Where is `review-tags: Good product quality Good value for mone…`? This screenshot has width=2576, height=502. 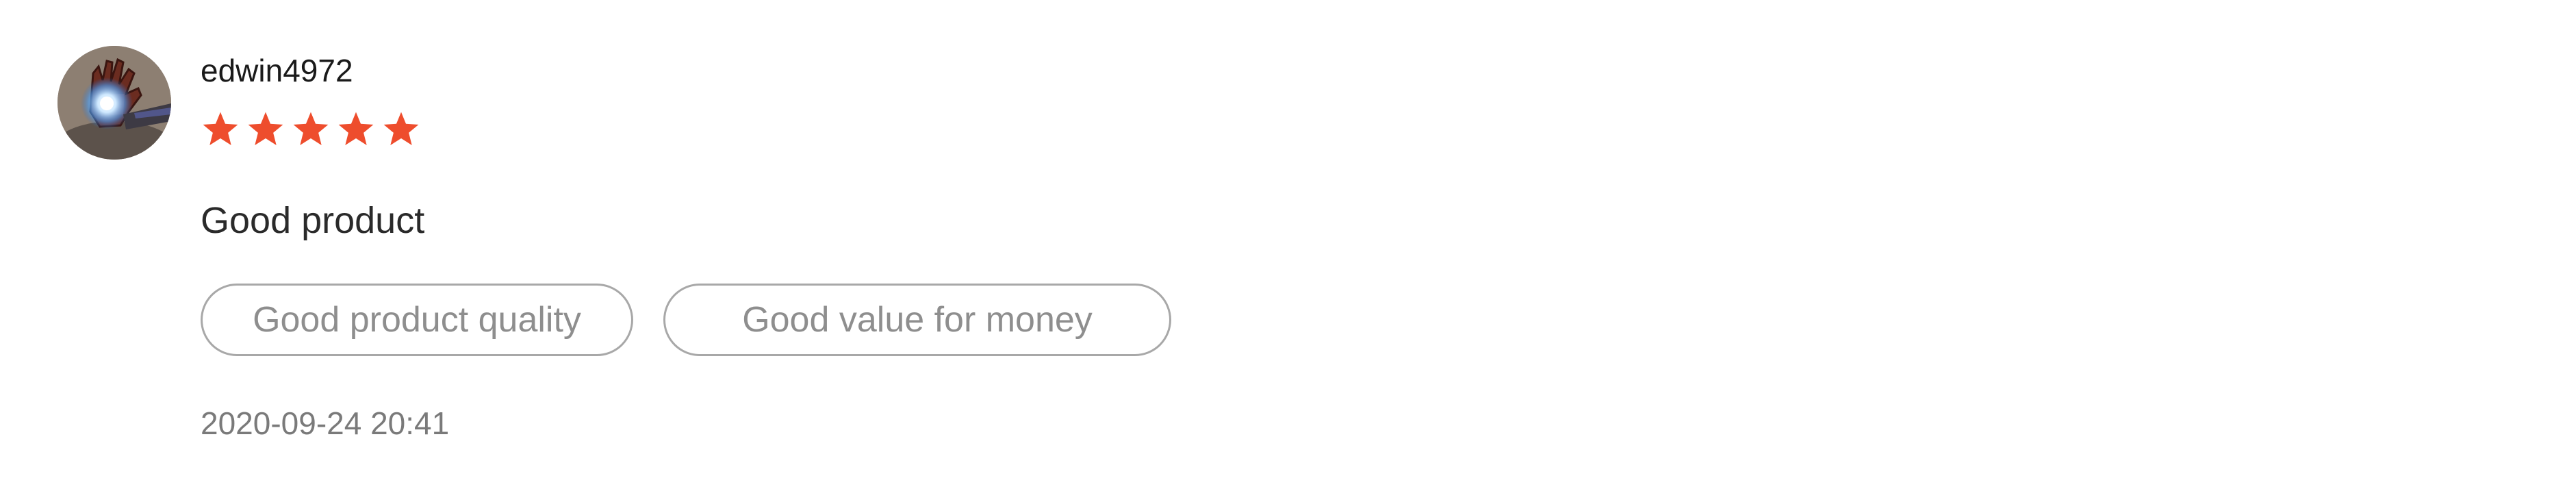
review-tags: Good product quality Good value for mone… is located at coordinates (686, 320).